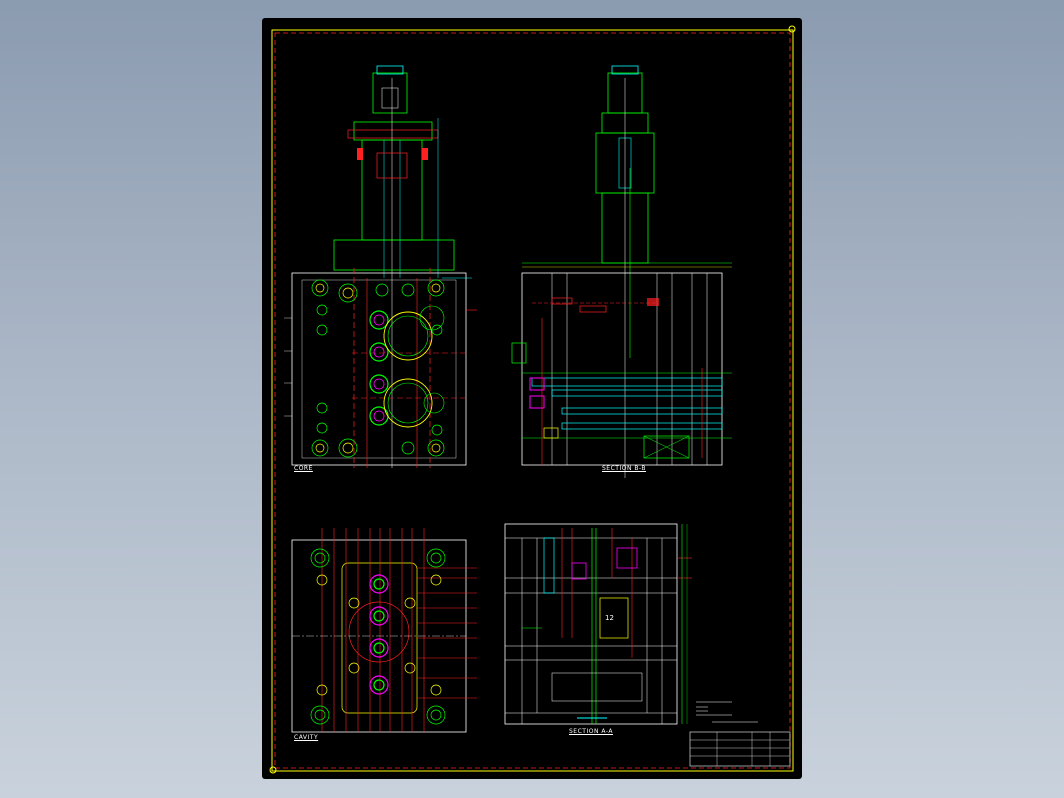  Describe the element at coordinates (303, 468) in the screenshot. I see `core-view-label: CORE` at that location.